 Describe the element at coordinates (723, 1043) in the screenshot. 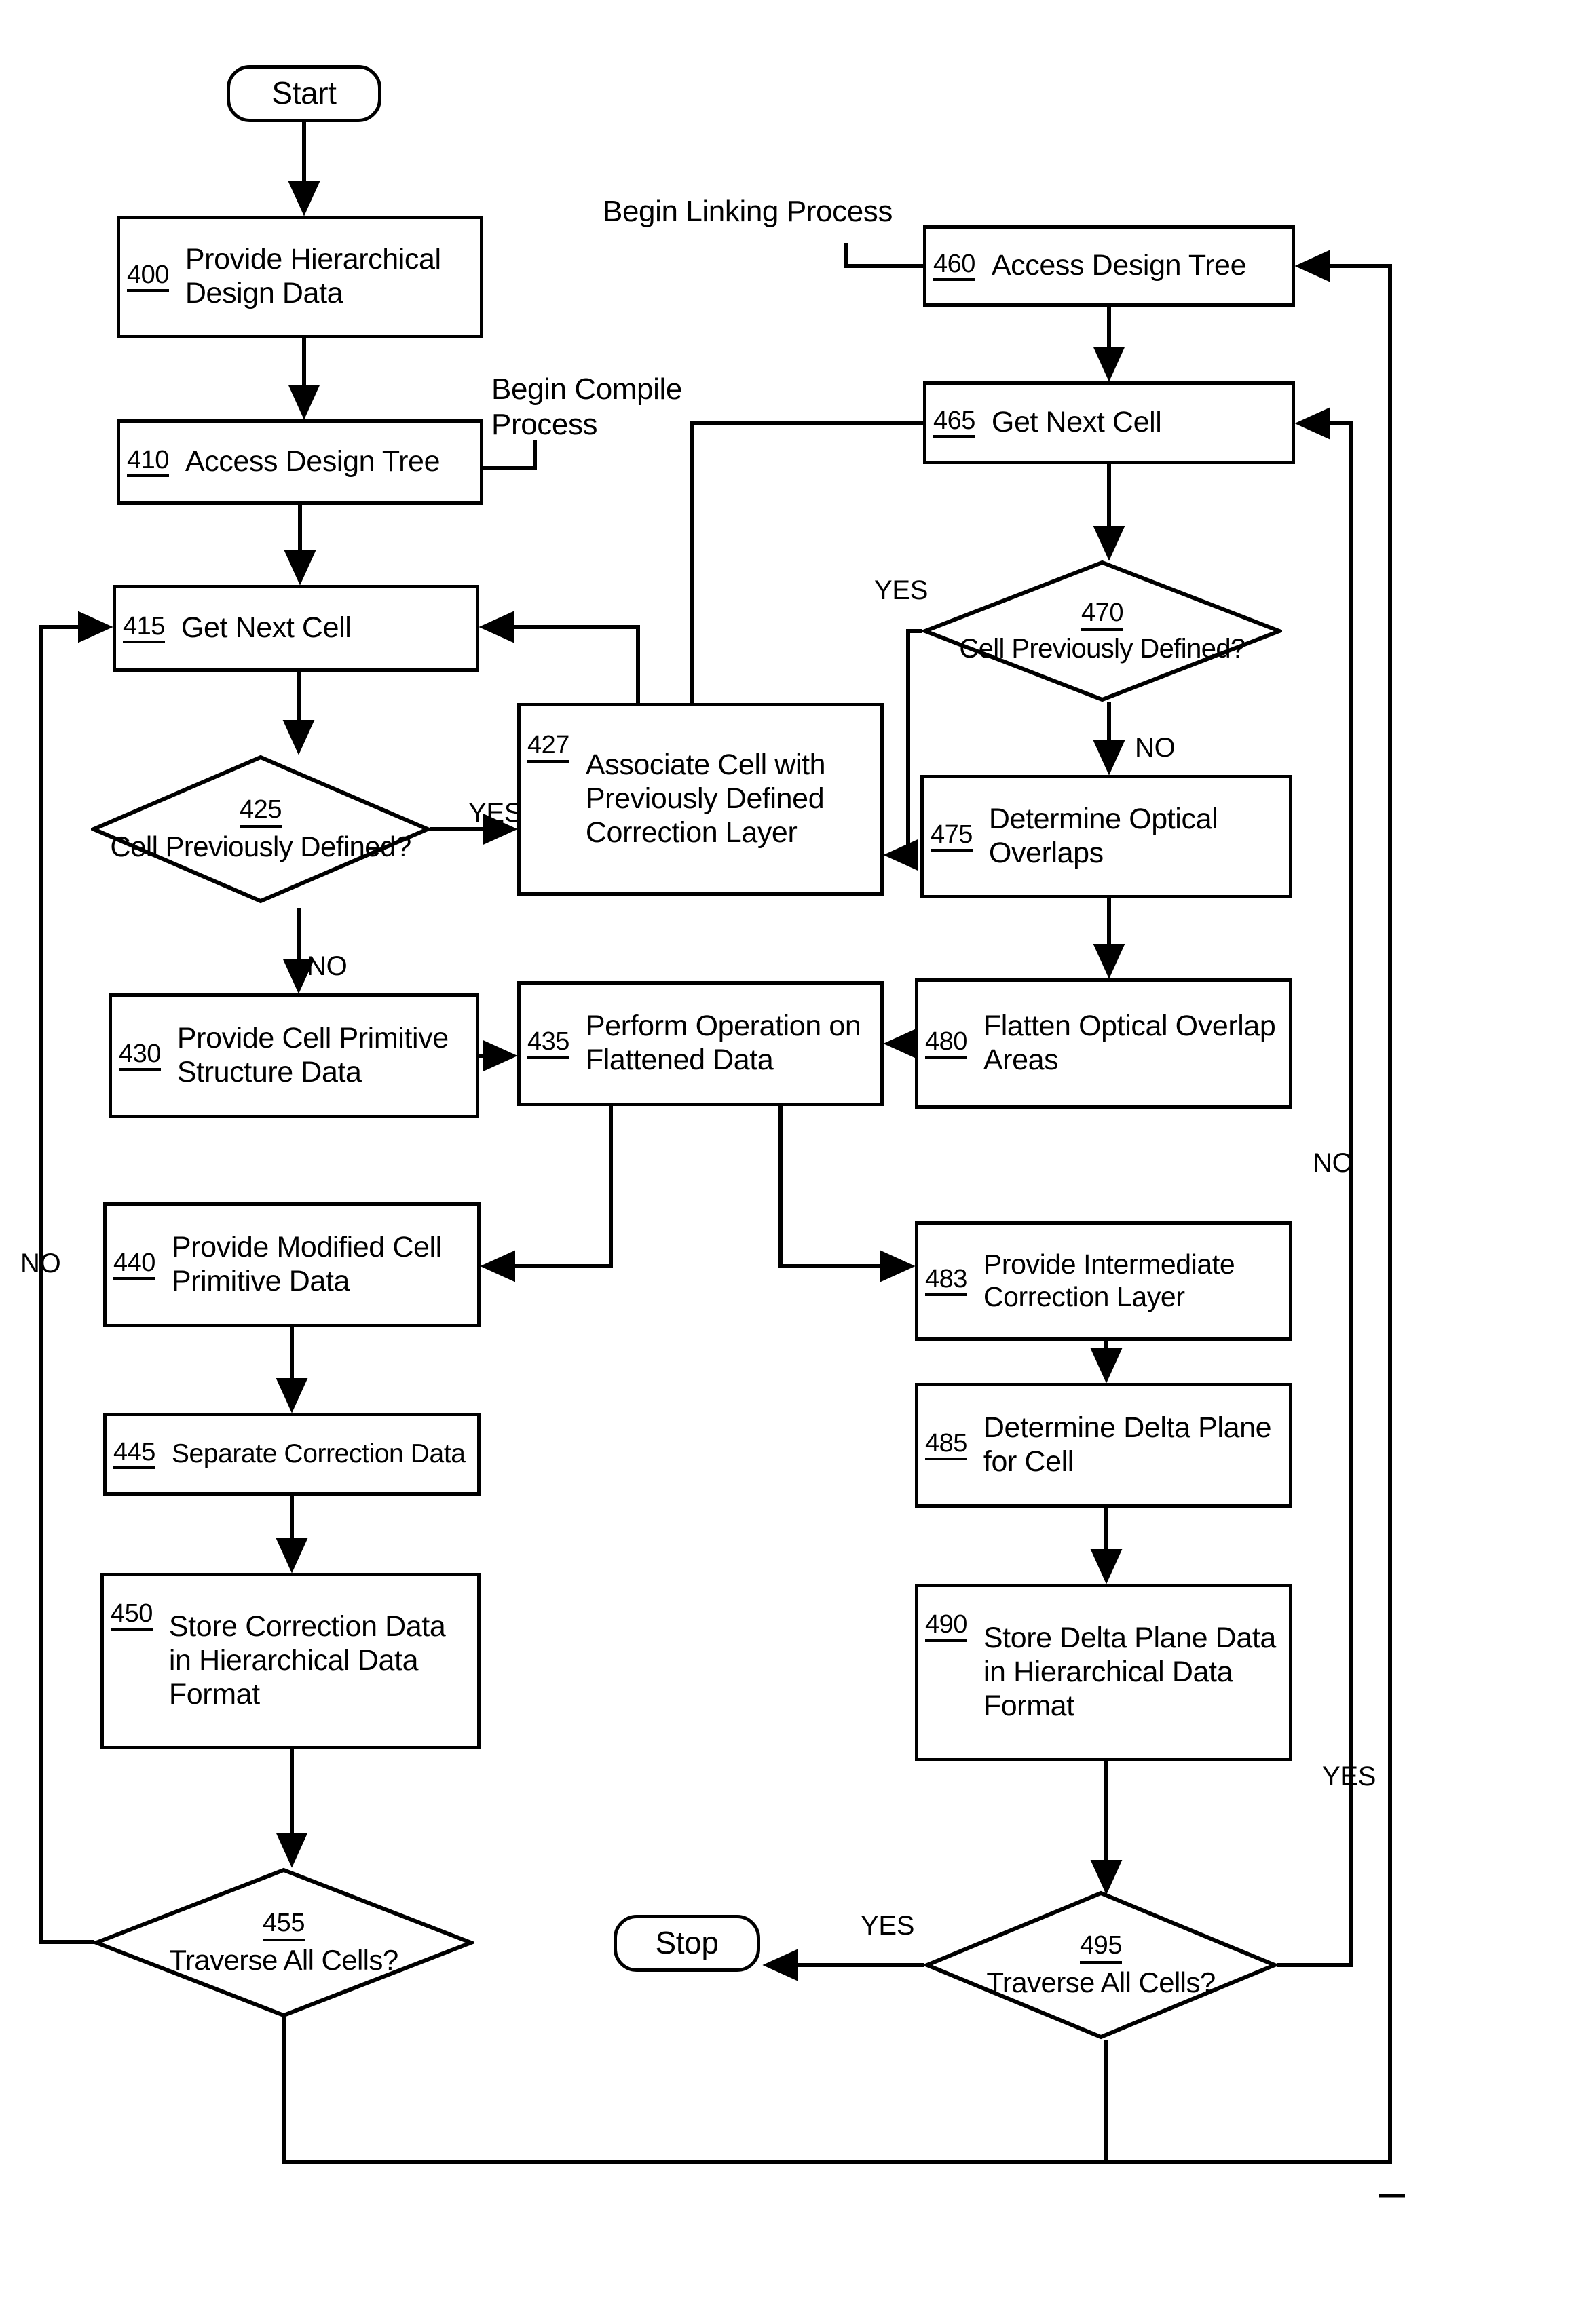

I see `process-label-435: Perform Operation on Flattened Data` at that location.